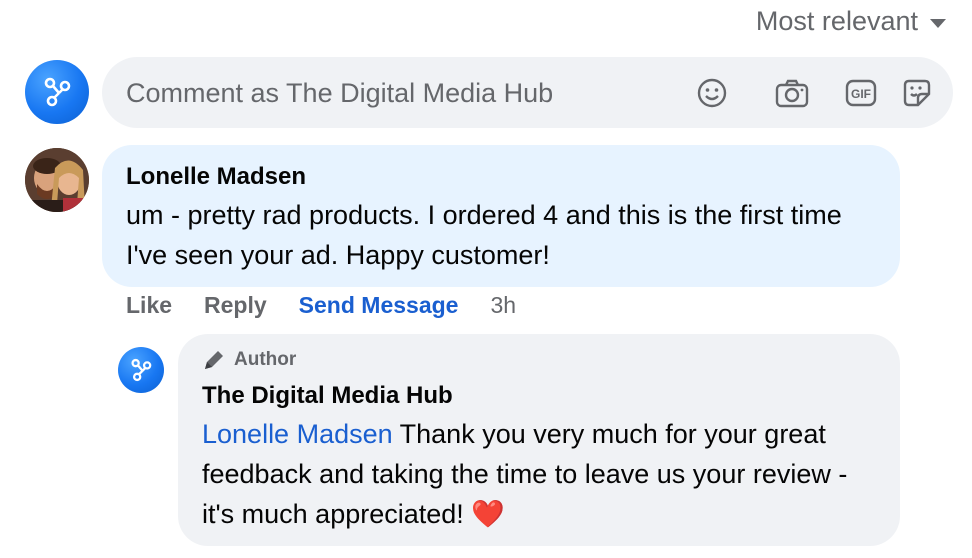 This screenshot has height=558, width=972. I want to click on comment-author-name: Lonelle Madsen, so click(216, 177).